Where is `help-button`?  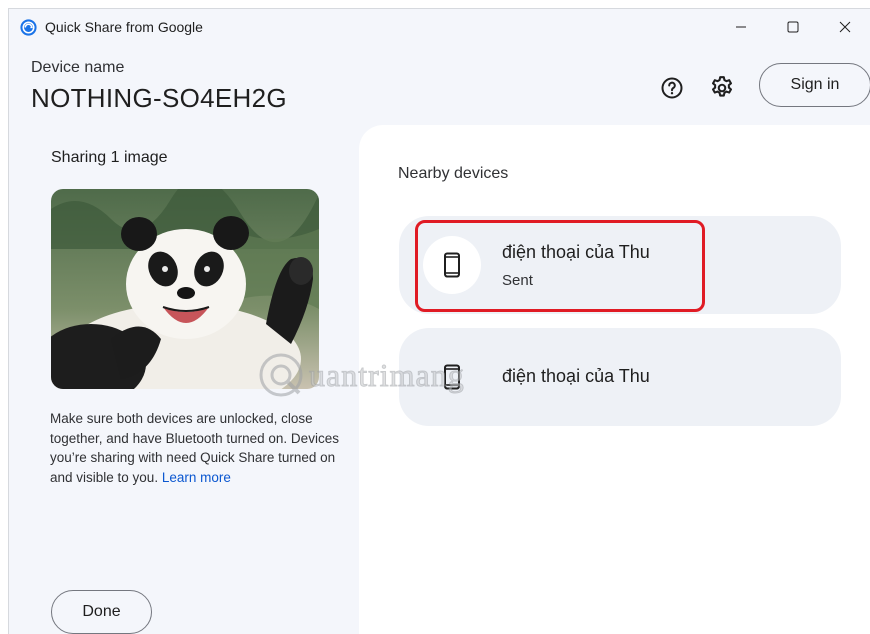 help-button is located at coordinates (672, 88).